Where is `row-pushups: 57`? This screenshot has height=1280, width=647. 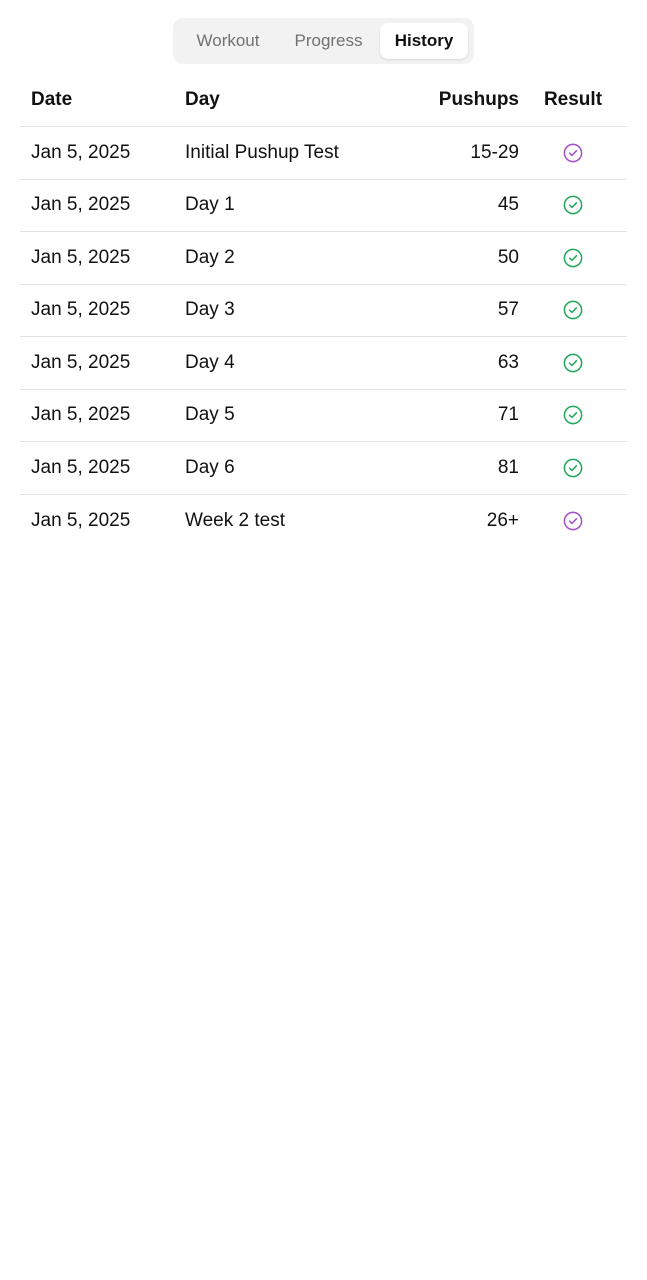 row-pushups: 57 is located at coordinates (508, 310).